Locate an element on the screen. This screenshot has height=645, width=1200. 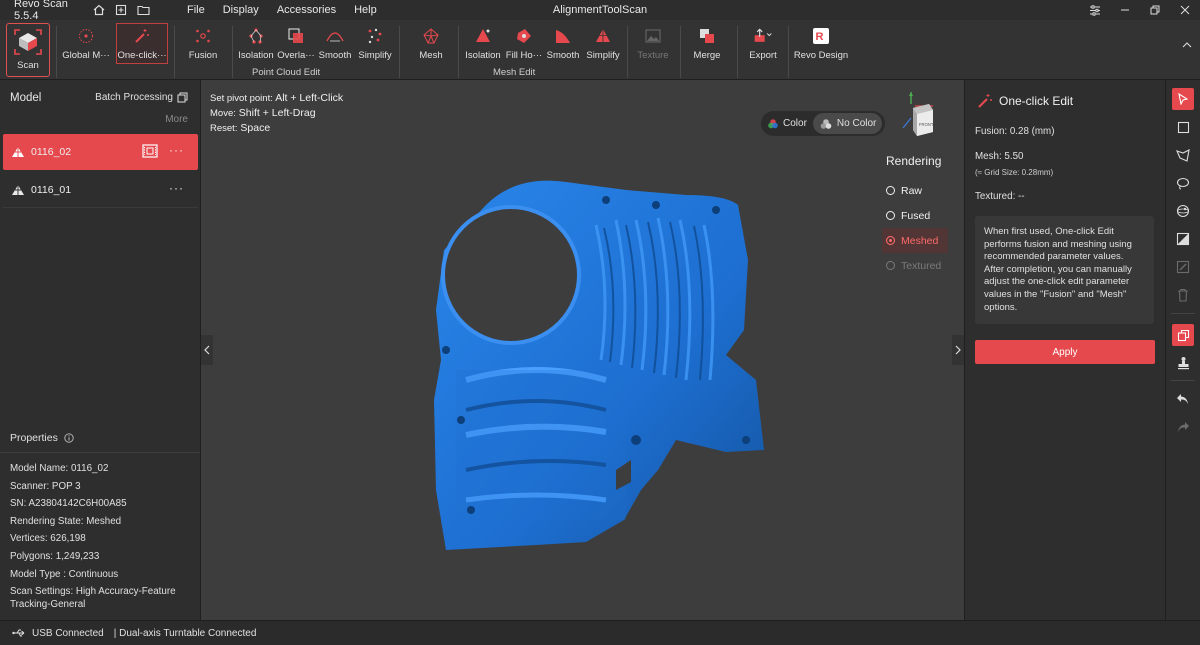
undo-icon is located at coordinates (1182, 399).